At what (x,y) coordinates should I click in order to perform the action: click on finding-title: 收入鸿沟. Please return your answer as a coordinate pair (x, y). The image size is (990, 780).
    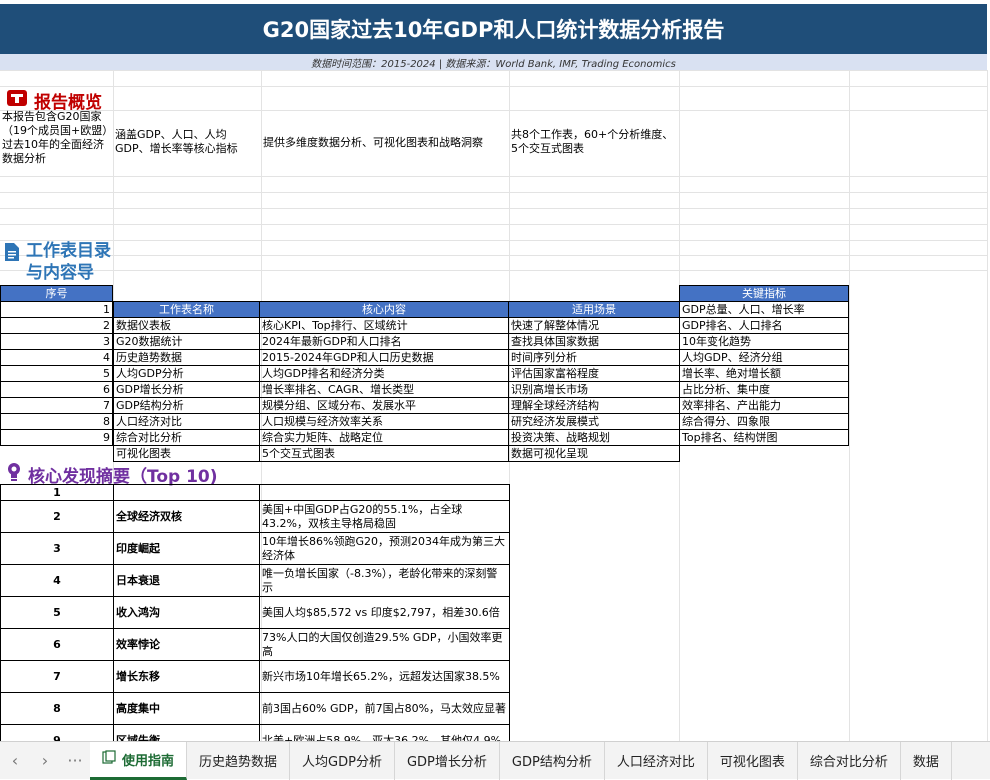
    Looking at the image, I should click on (186, 612).